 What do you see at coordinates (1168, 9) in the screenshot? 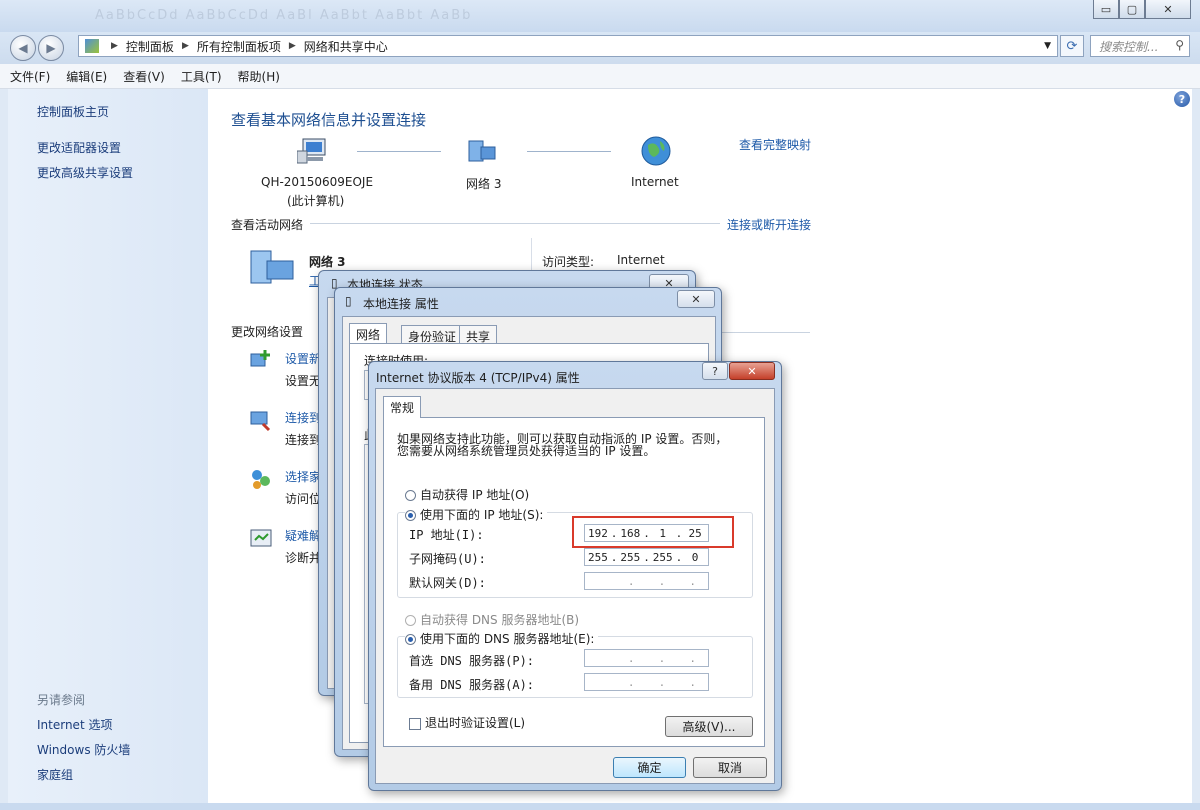
I see `close-button: ✕` at bounding box center [1168, 9].